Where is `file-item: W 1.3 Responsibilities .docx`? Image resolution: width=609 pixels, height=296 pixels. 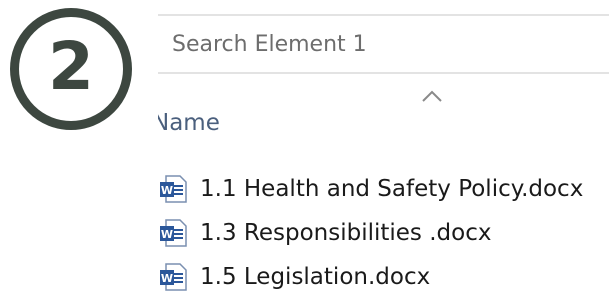
file-item: W 1.3 Responsibilities .docx is located at coordinates (383, 233).